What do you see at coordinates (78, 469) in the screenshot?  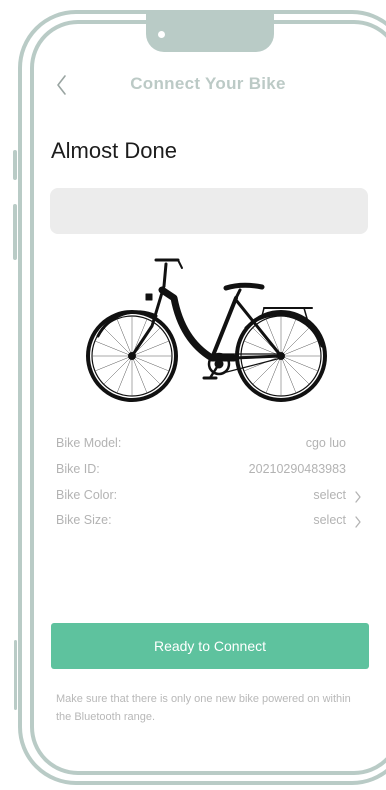 I see `bike-id-label: Bike ID:` at bounding box center [78, 469].